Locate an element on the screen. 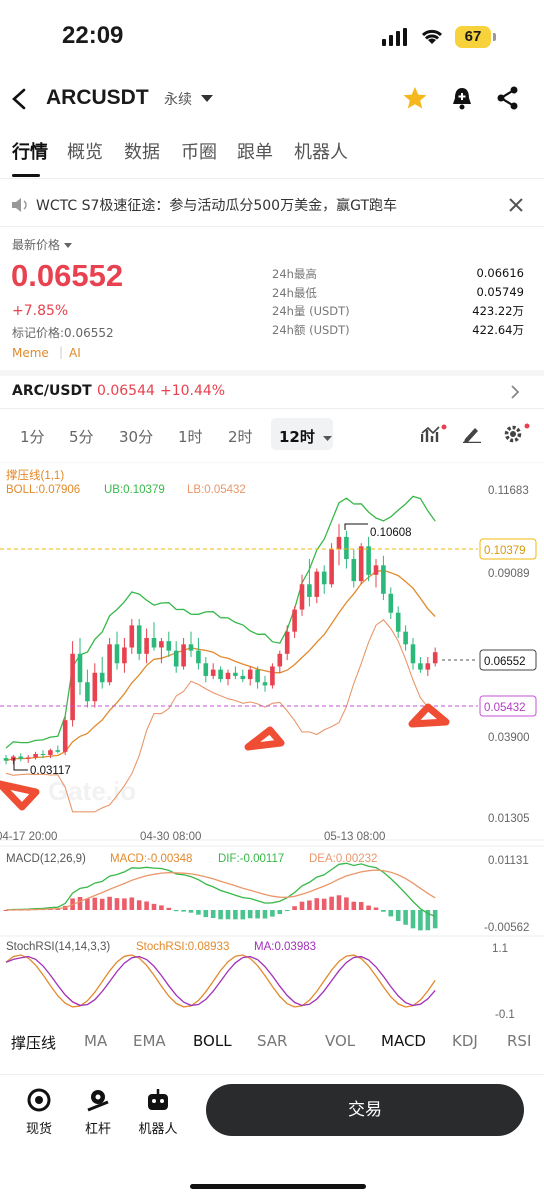 The image size is (544, 1200). settings-gear-icon is located at coordinates (517, 433).